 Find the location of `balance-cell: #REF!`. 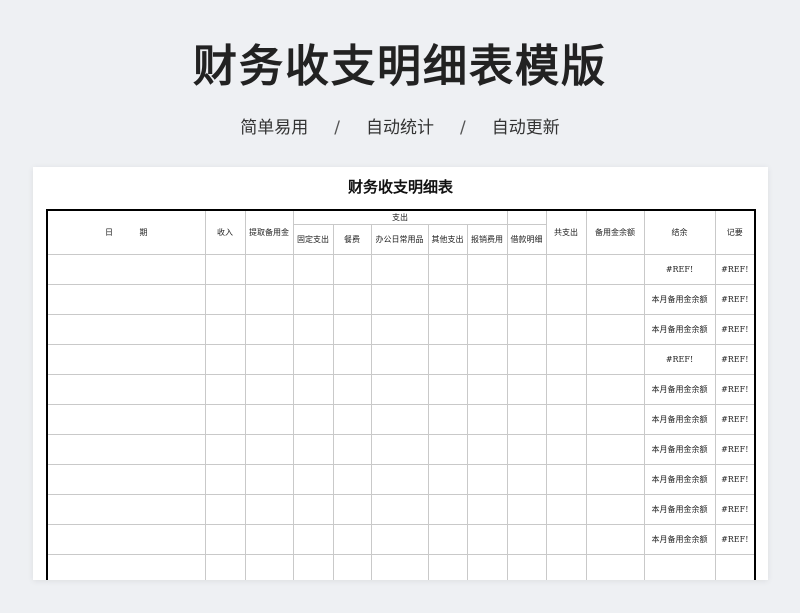

balance-cell: #REF! is located at coordinates (679, 269).